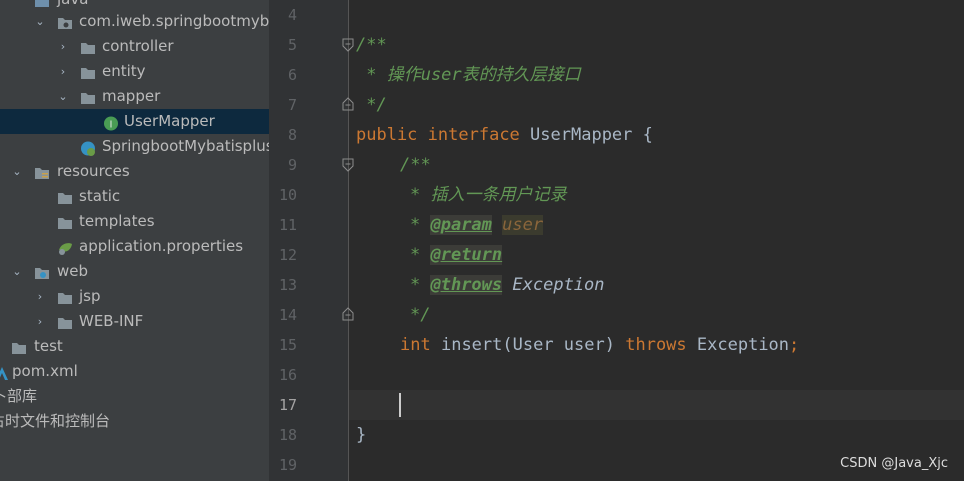  I want to click on code-line-6: * 操作user表的持久层接口, so click(468, 75).